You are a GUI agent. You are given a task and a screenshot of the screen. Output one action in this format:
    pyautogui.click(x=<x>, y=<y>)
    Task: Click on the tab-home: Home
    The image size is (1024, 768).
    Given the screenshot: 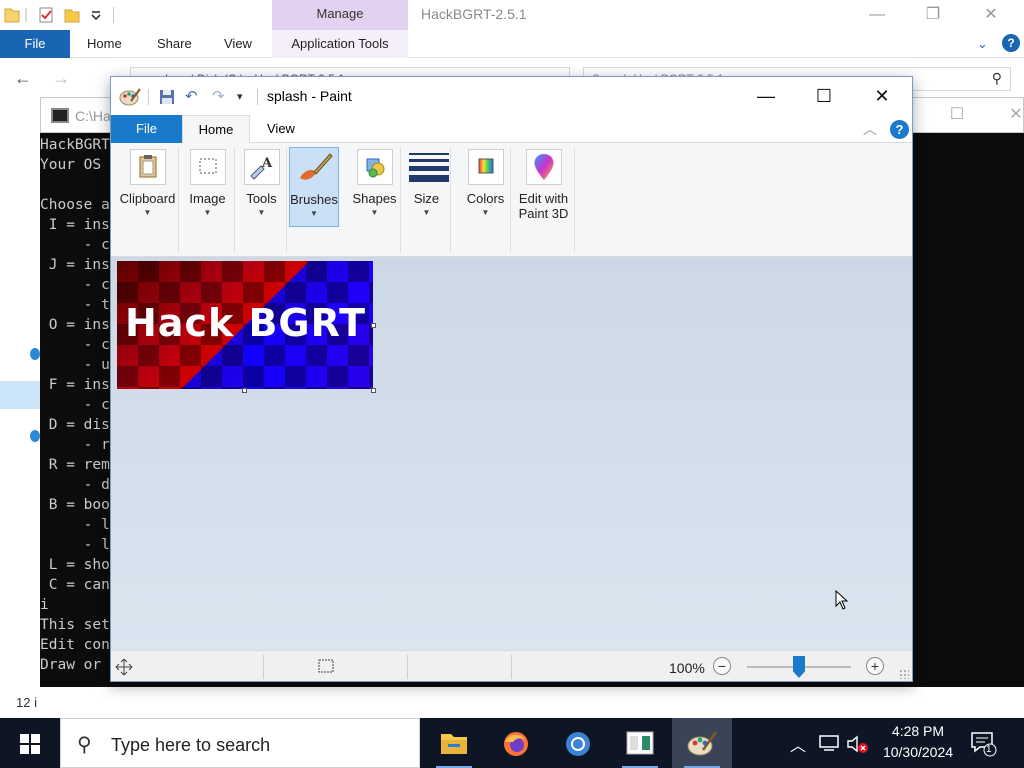 What is the action you would take?
    pyautogui.click(x=104, y=44)
    